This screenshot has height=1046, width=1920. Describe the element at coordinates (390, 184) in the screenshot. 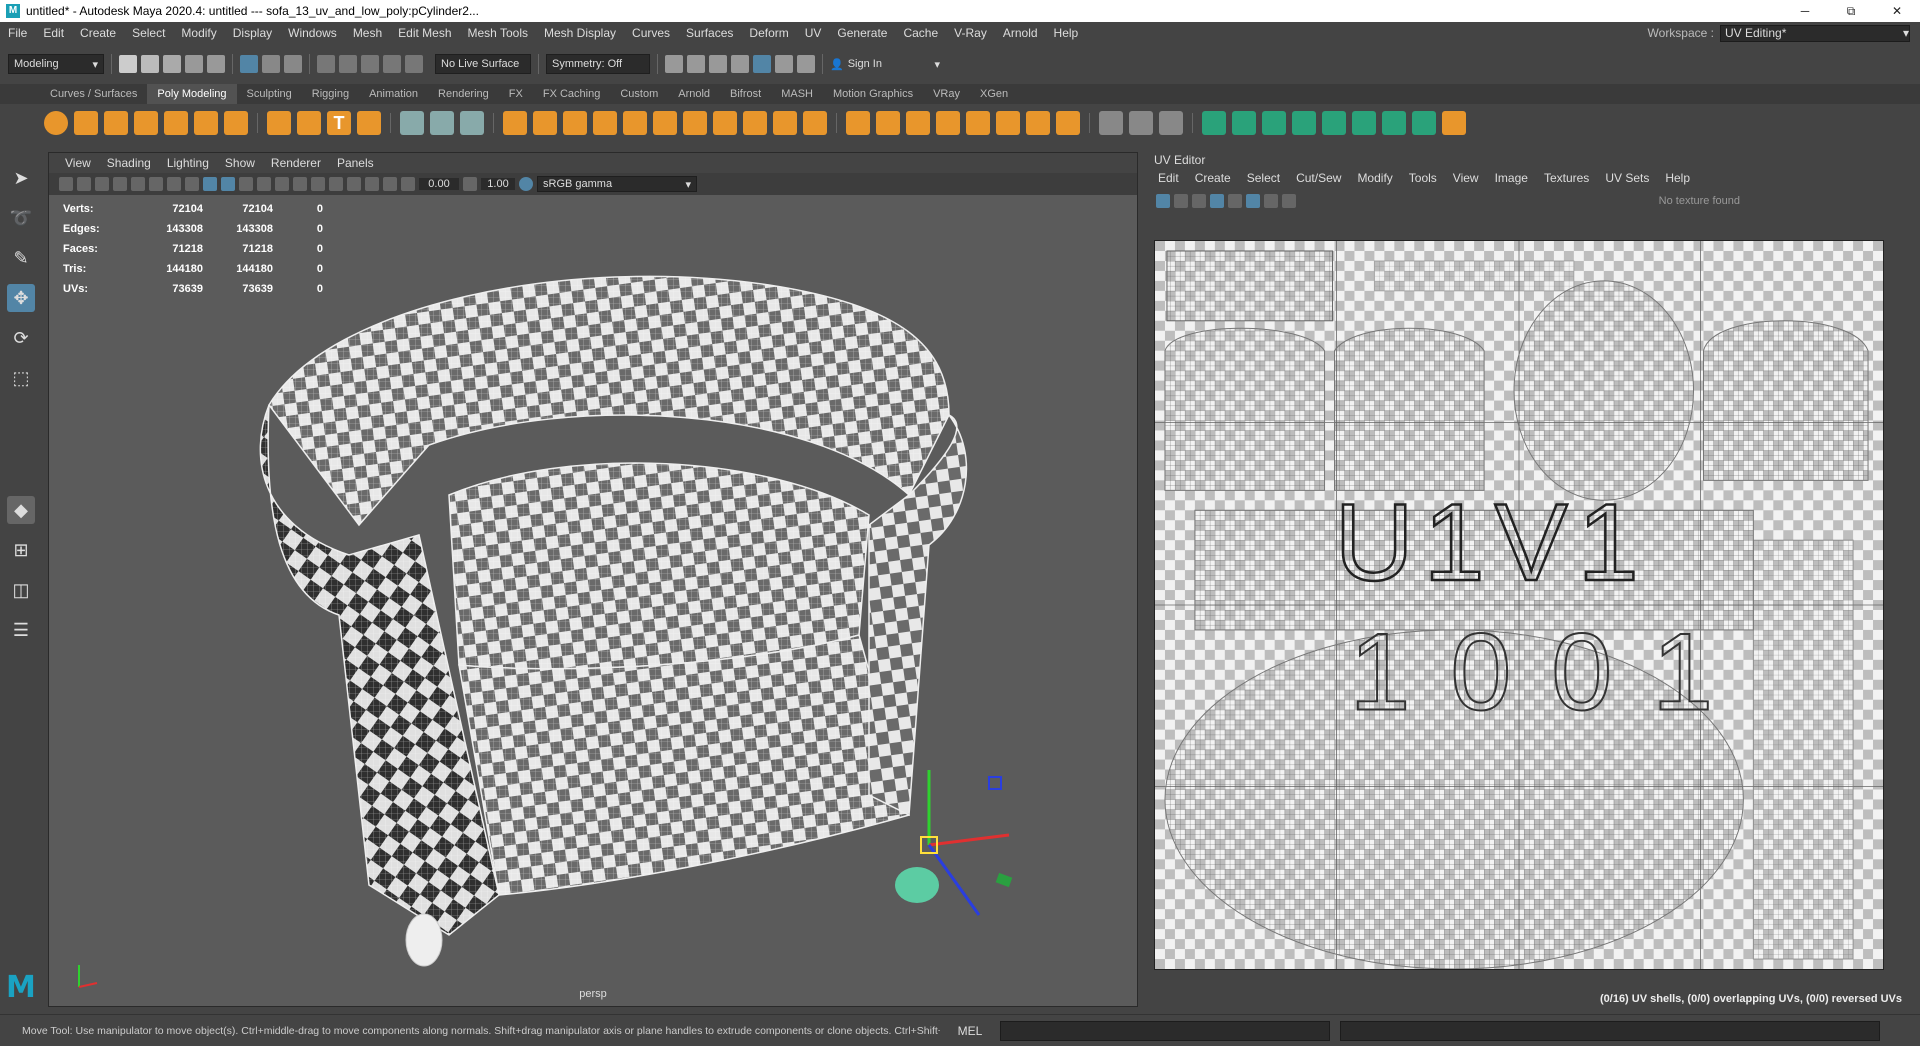

I see `xray-joints-icon` at that location.